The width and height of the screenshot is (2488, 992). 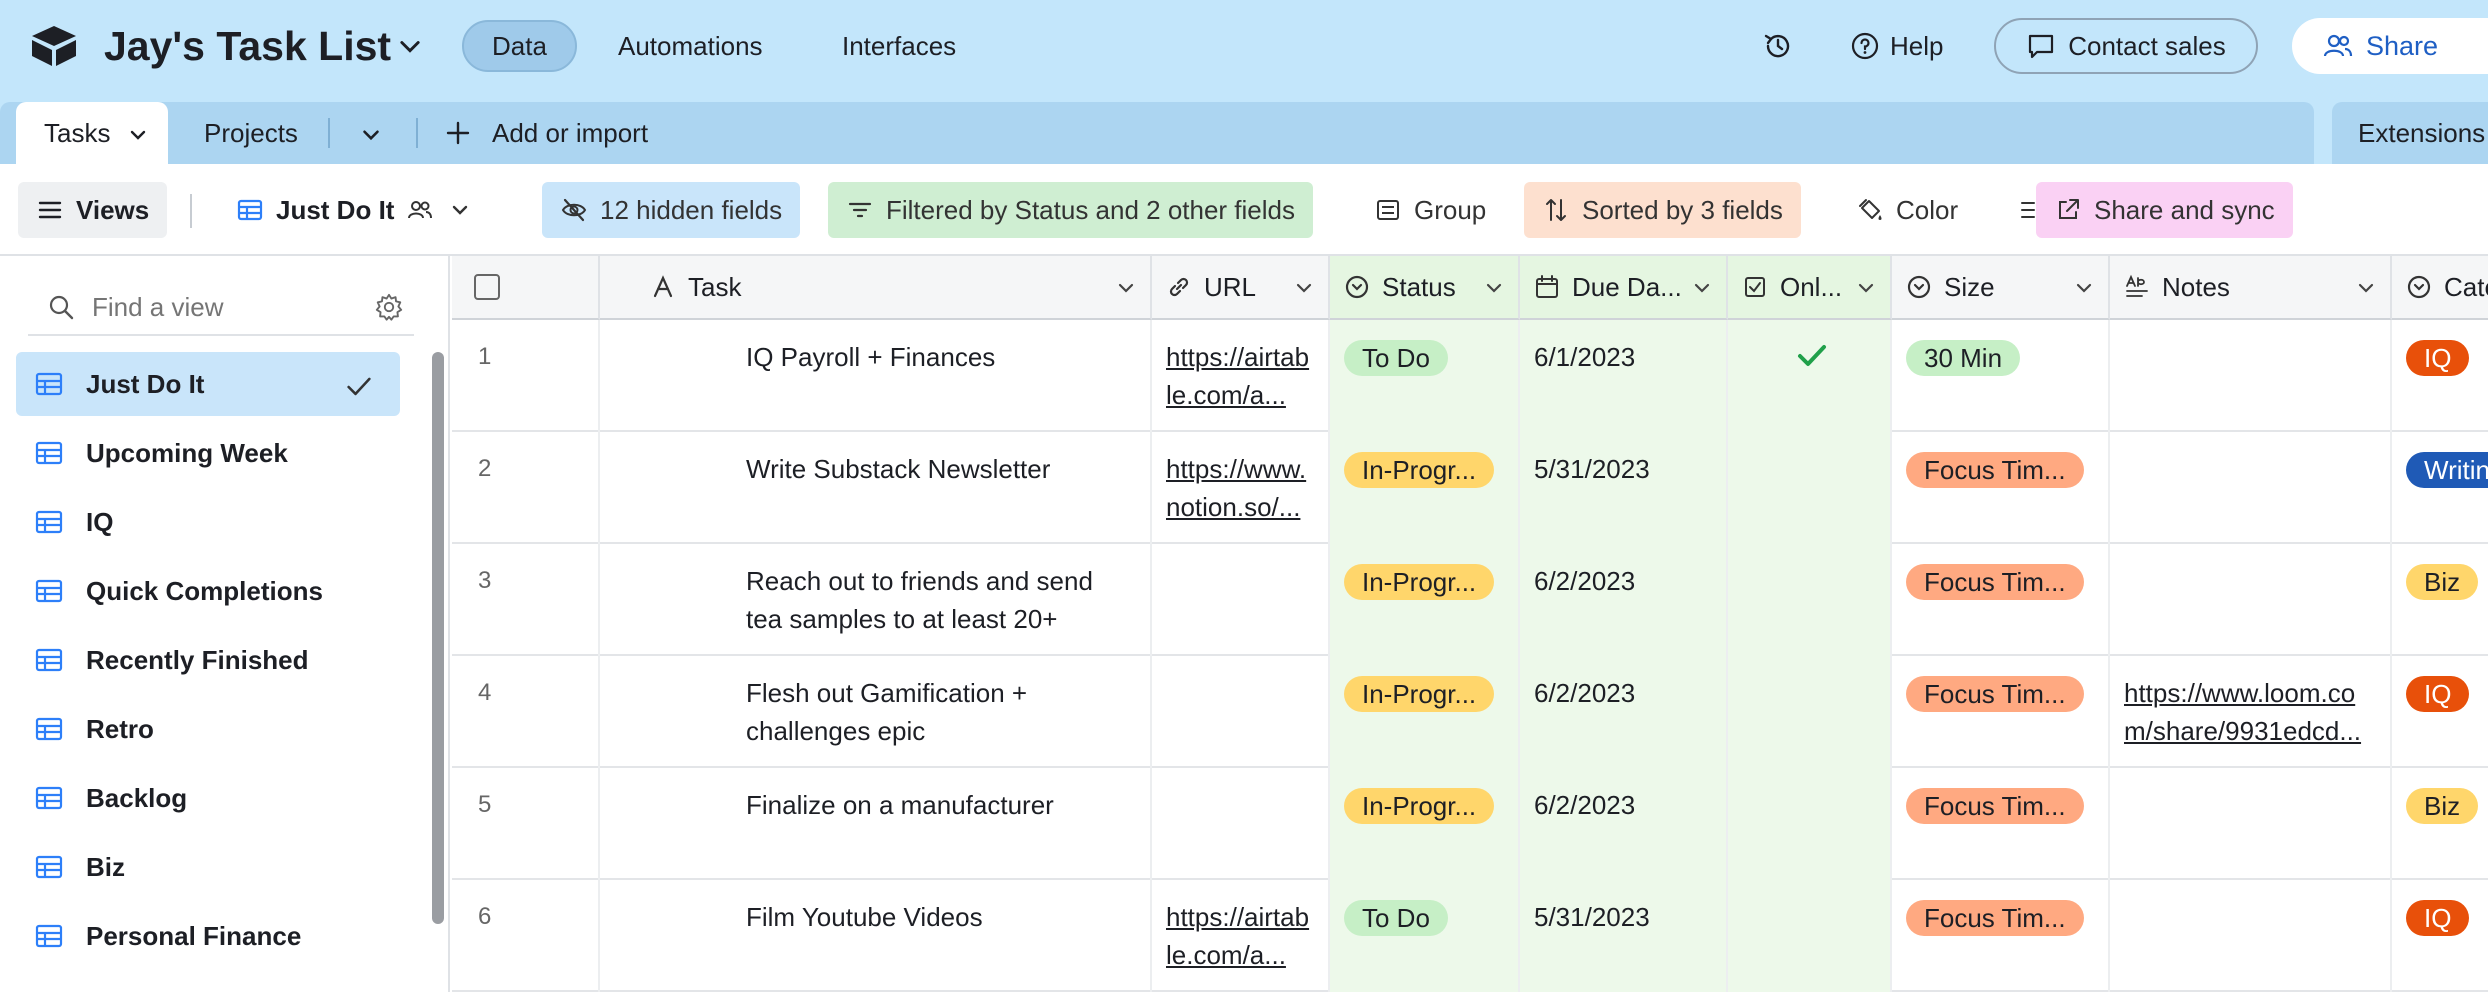 I want to click on column-header-size: Size, so click(x=2001, y=288).